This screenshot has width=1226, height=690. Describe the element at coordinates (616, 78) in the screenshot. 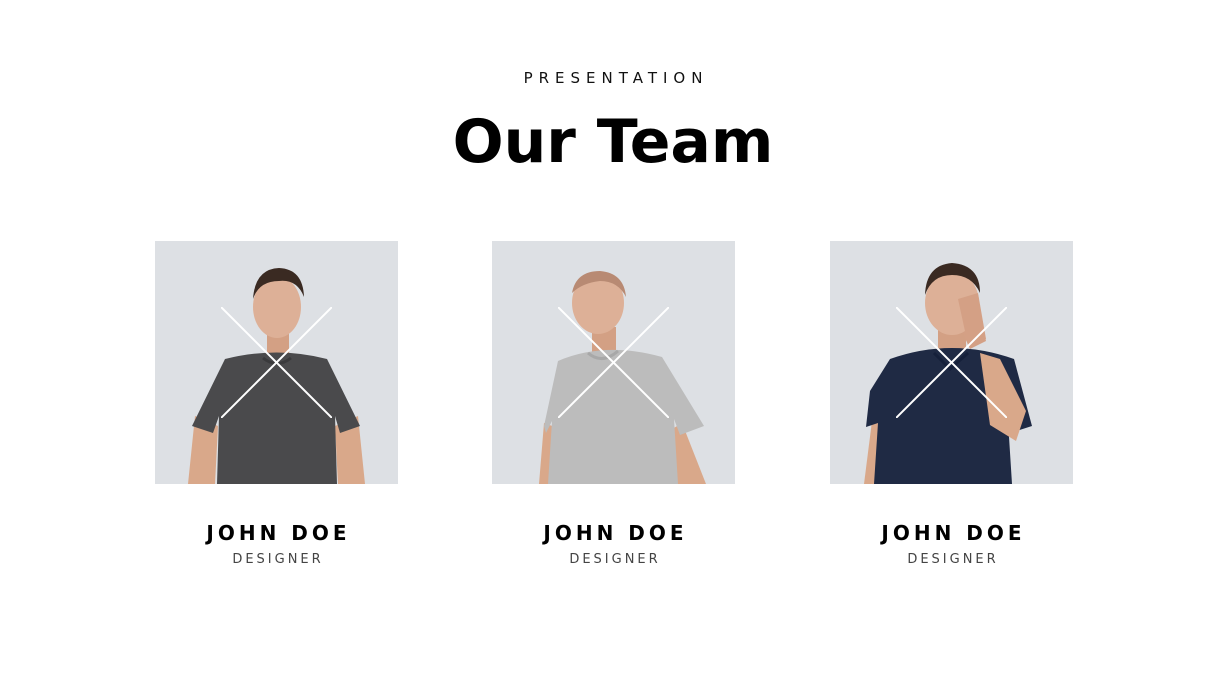

I see `section-eyebrow: PRESENTATION` at that location.